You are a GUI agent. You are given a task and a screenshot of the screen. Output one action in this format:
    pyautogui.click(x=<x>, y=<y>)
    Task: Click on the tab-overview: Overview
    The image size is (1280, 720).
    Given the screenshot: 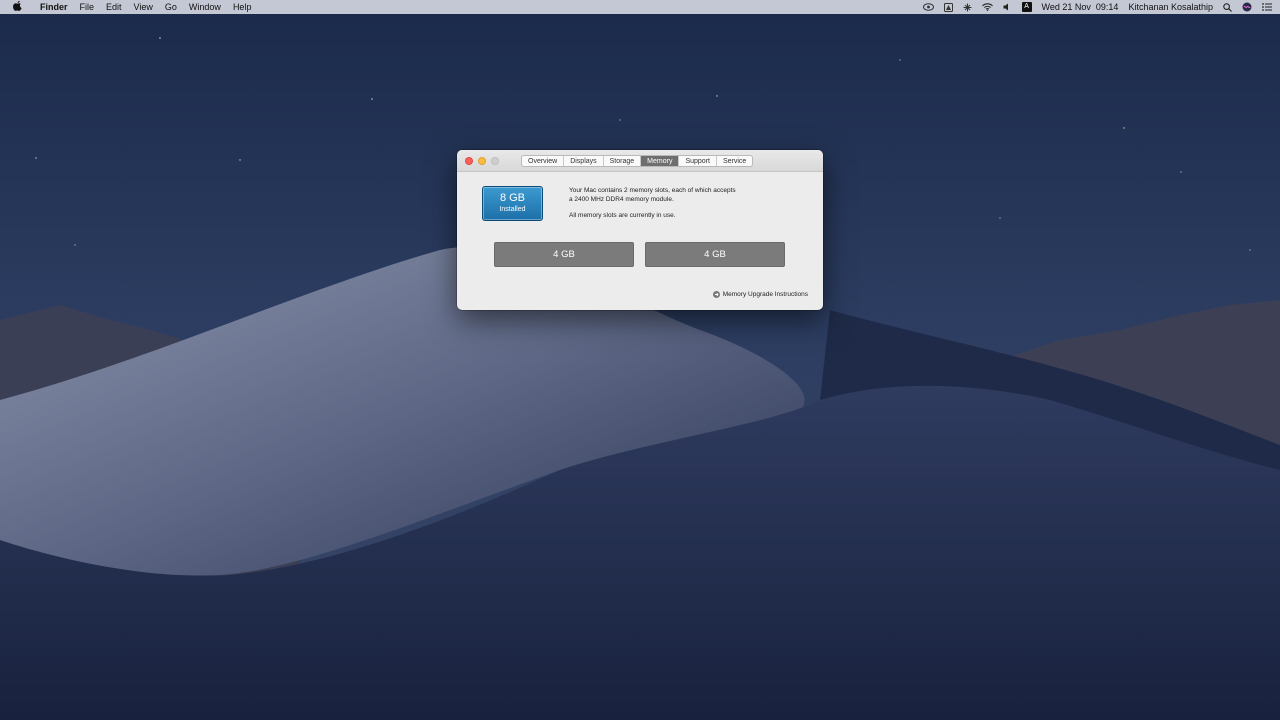 What is the action you would take?
    pyautogui.click(x=543, y=161)
    